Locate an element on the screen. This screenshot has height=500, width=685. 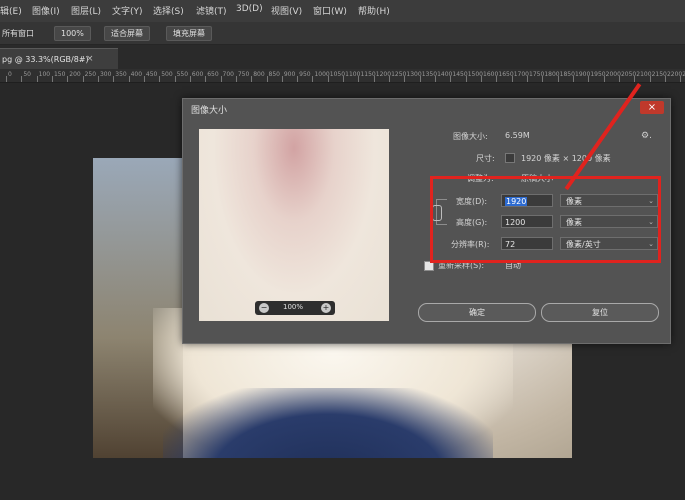
preview-zoom-value: 100% is located at coordinates (293, 307).